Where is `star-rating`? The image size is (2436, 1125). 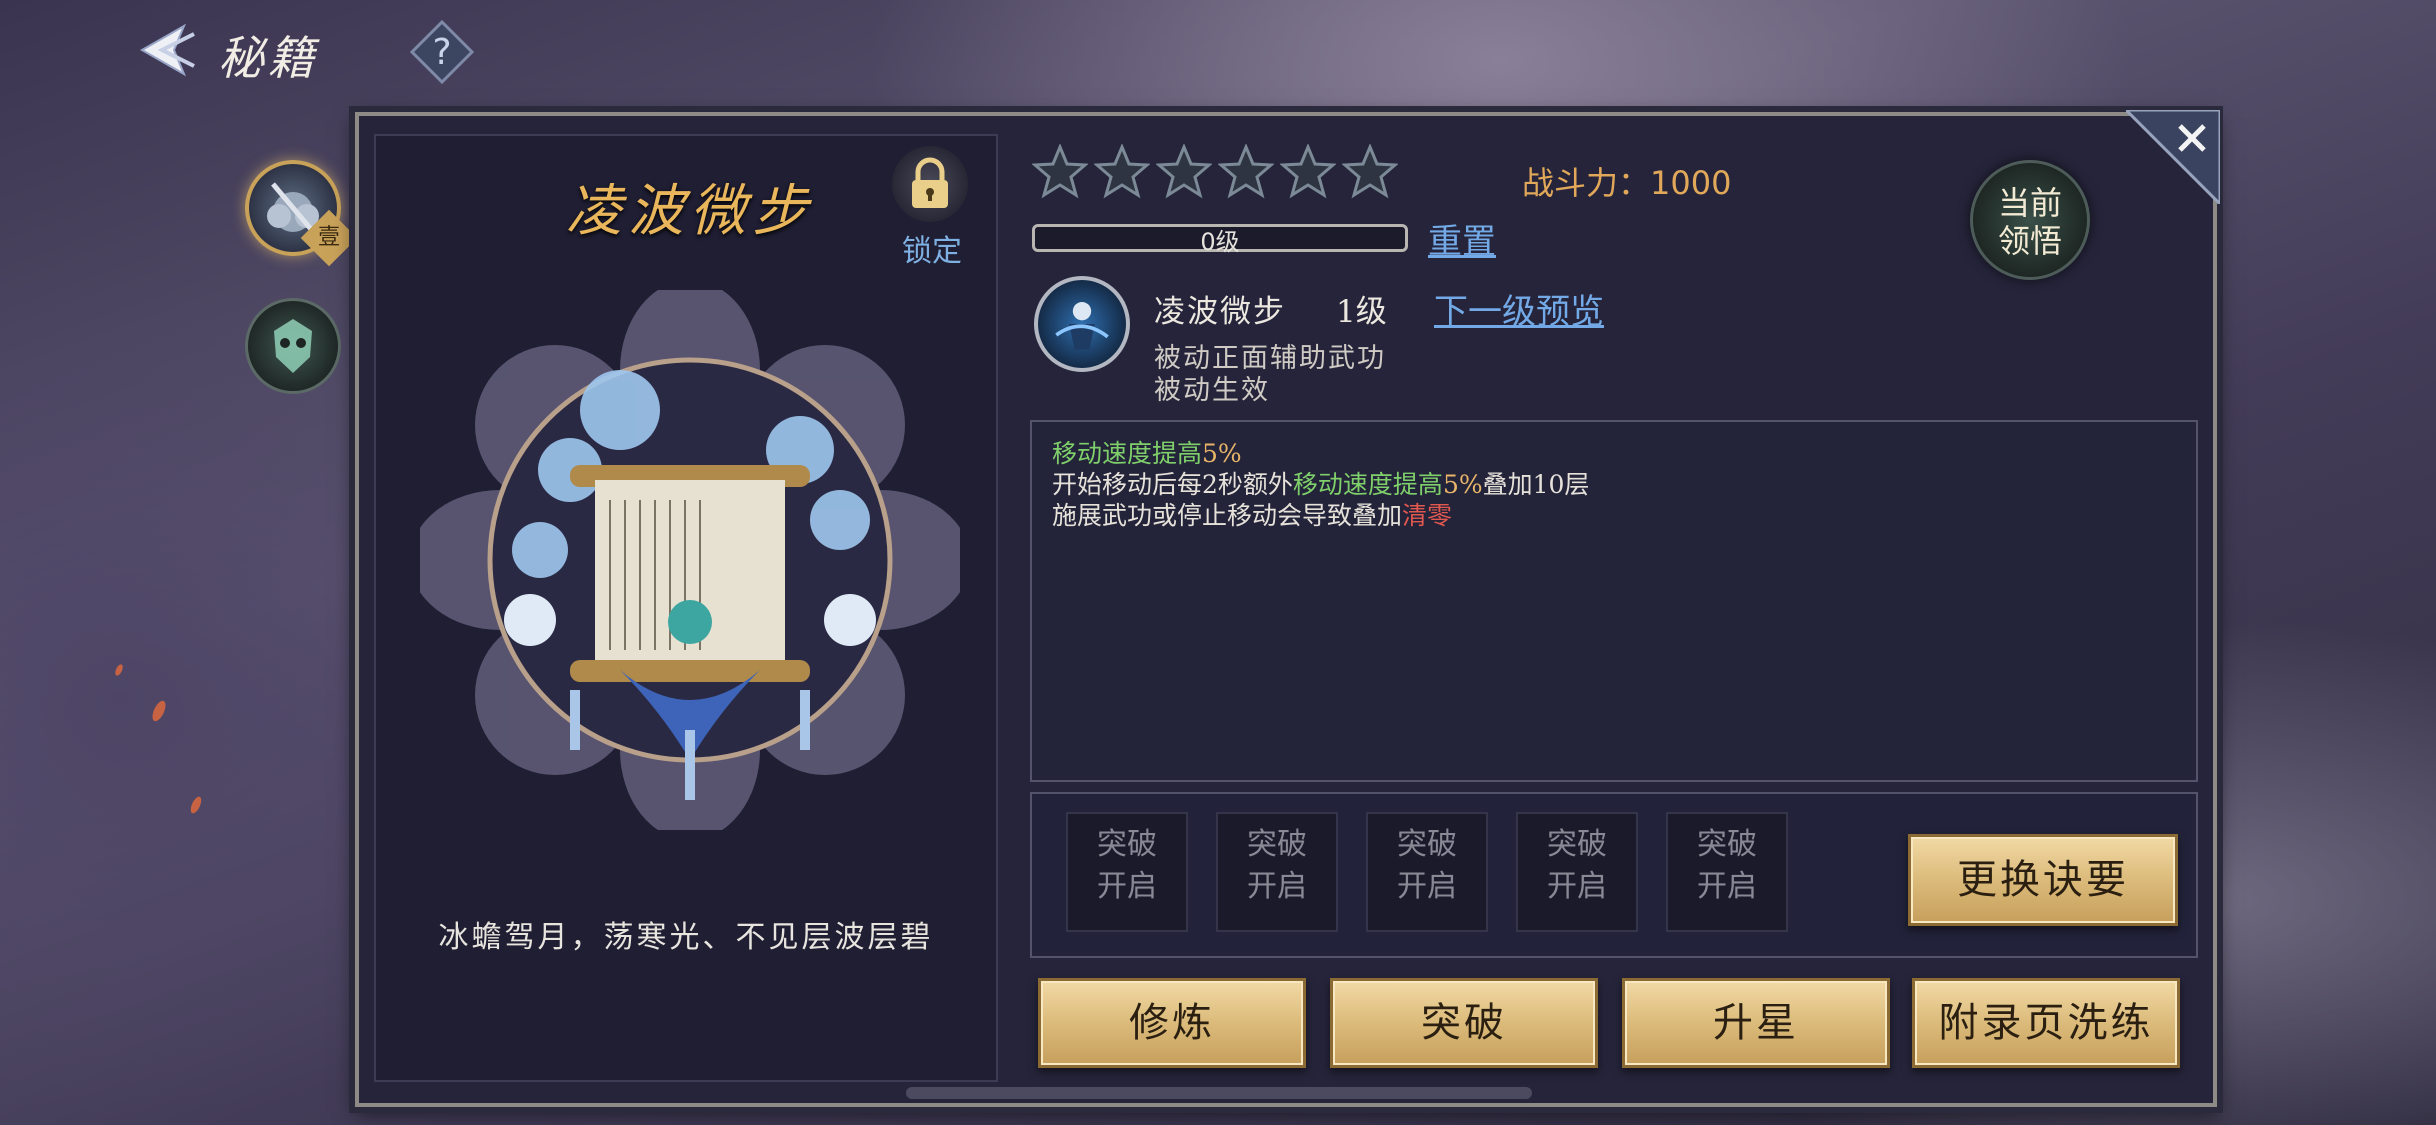 star-rating is located at coordinates (1215, 172).